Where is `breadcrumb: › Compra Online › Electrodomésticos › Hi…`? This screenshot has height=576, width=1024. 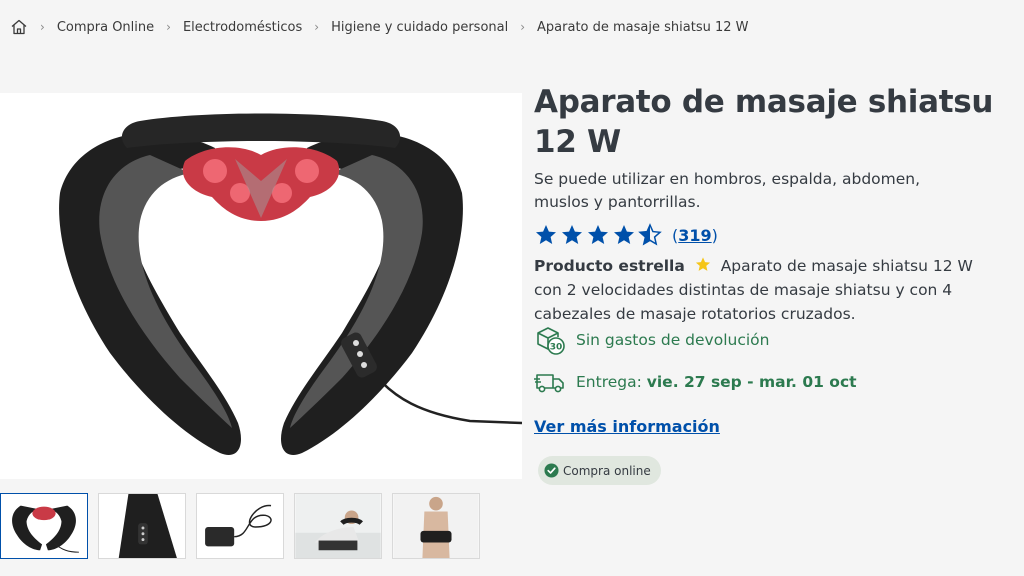
breadcrumb: › Compra Online › Electrodomésticos › Hi… is located at coordinates (379, 27).